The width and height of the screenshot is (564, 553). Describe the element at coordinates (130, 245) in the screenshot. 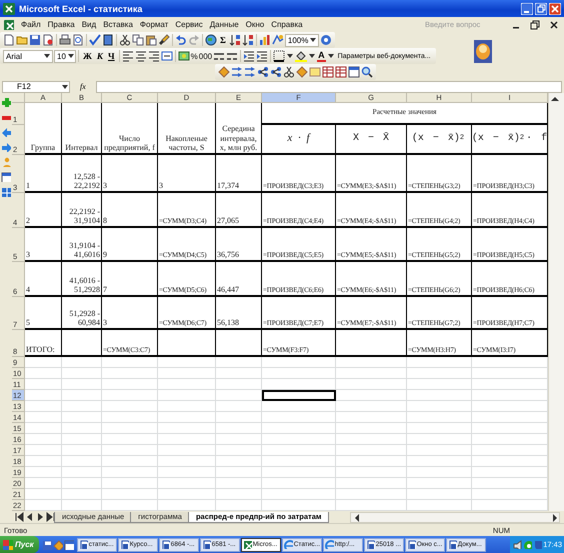

I see `table-cell: 9` at that location.